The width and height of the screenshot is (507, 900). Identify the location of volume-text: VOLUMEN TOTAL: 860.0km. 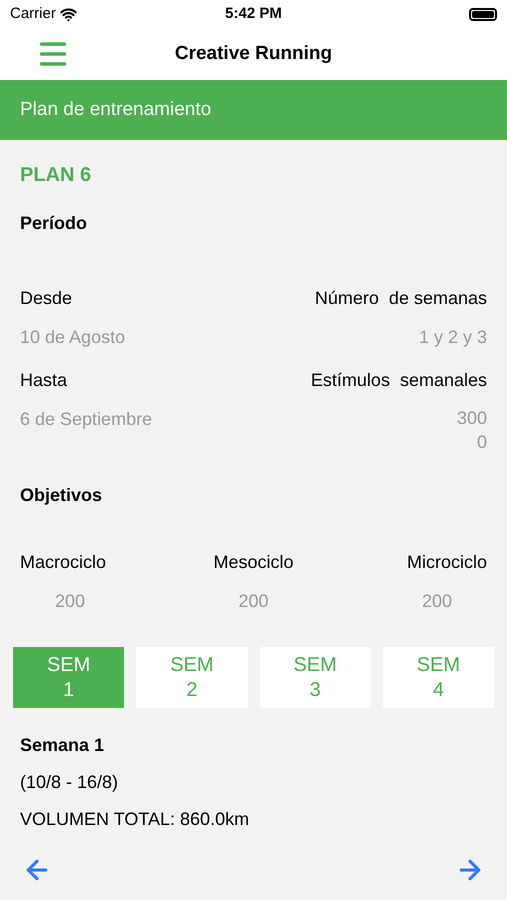
(135, 819).